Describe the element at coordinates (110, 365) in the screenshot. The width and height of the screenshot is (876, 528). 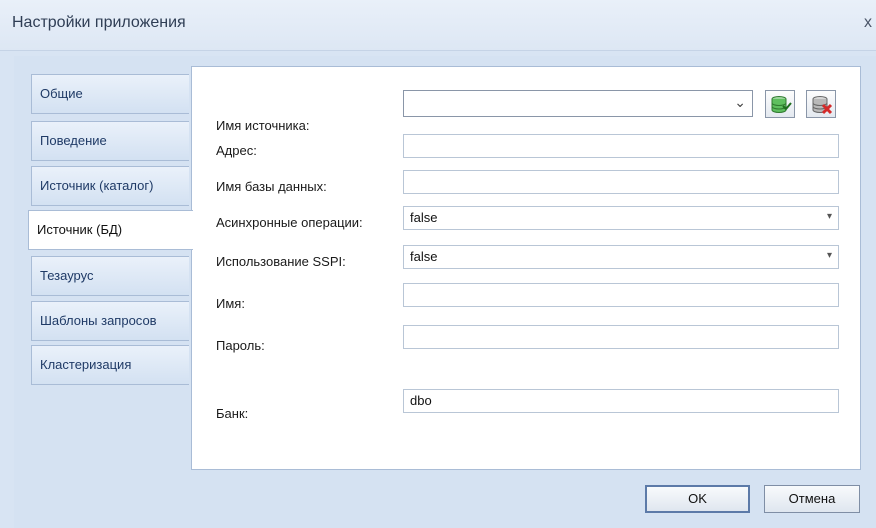
I see `tab-clustering: Кластеризация` at that location.